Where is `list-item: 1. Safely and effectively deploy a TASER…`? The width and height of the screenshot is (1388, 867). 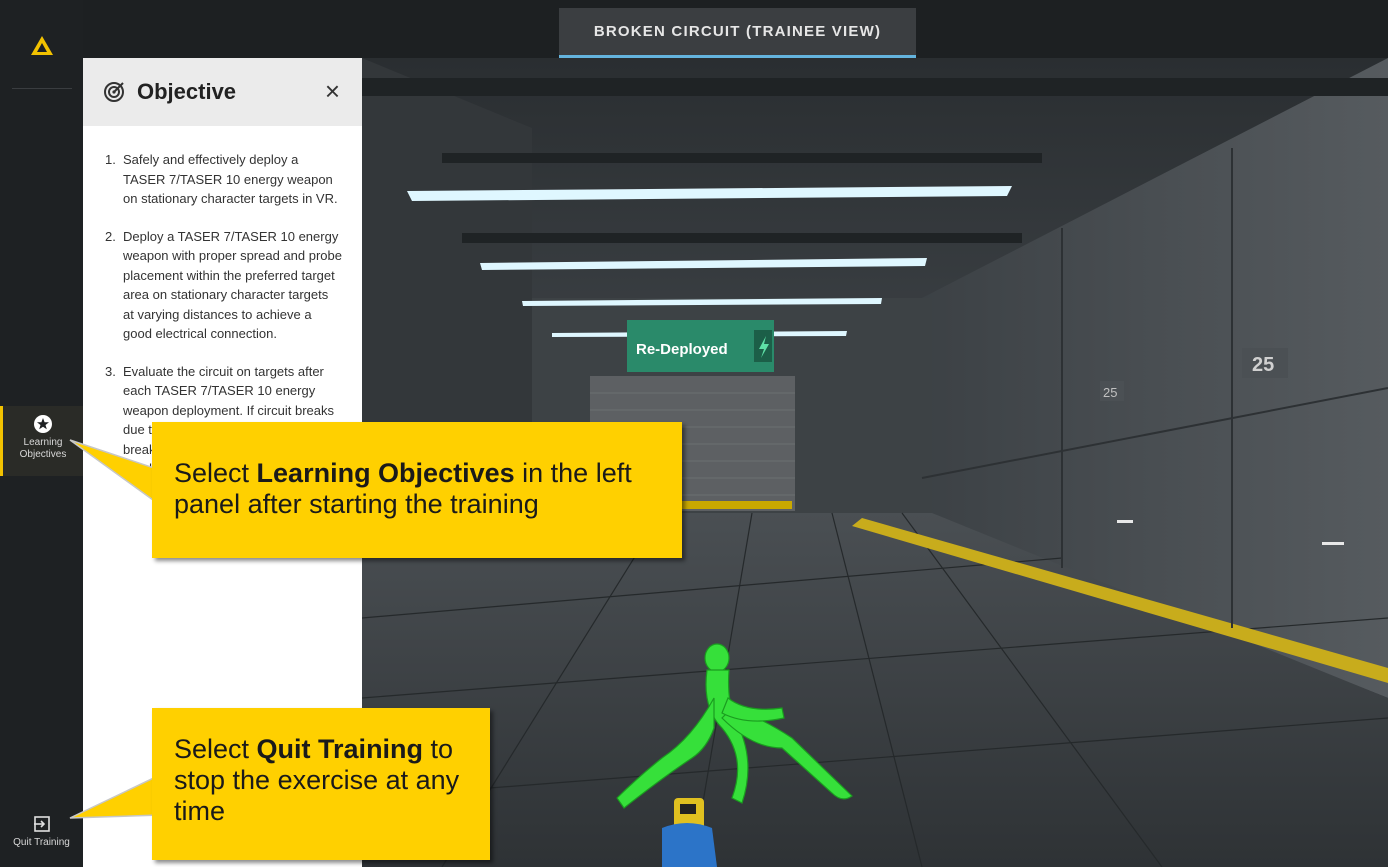 list-item: 1. Safely and effectively deploy a TASER… is located at coordinates (223, 179).